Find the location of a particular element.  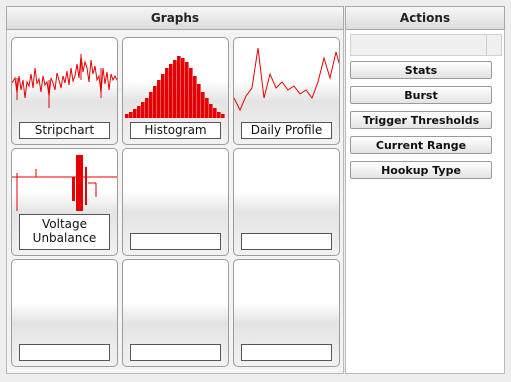

daily-profile-icon is located at coordinates (286, 79).